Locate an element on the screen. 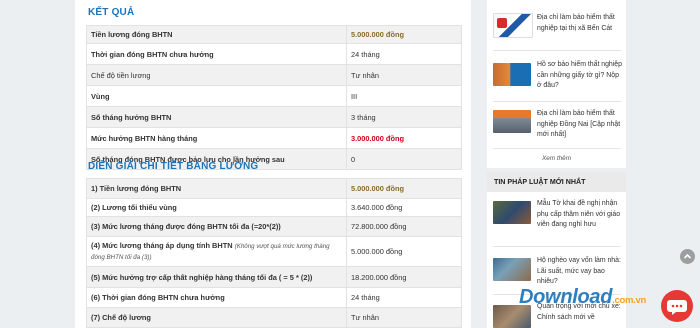 The image size is (700, 328). details-title: DIỄN GIẢI CHI TIẾT BẢNG LƯƠNG is located at coordinates (173, 166).